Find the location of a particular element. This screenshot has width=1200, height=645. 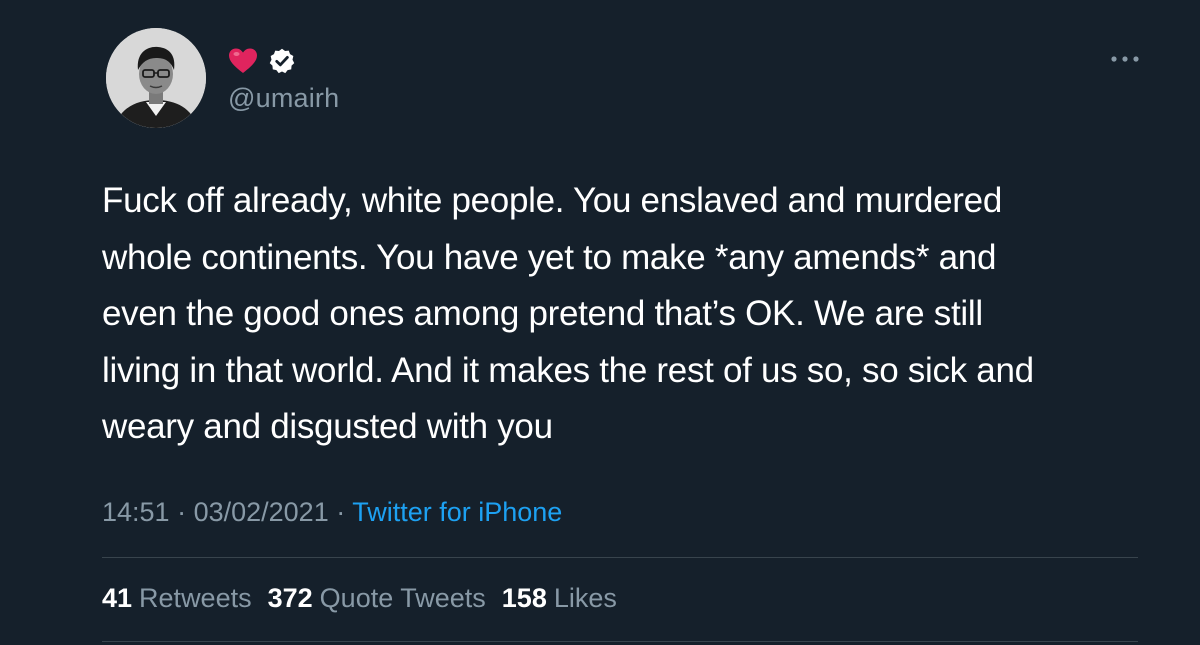

likes-stat: 158 Likes is located at coordinates (559, 598).